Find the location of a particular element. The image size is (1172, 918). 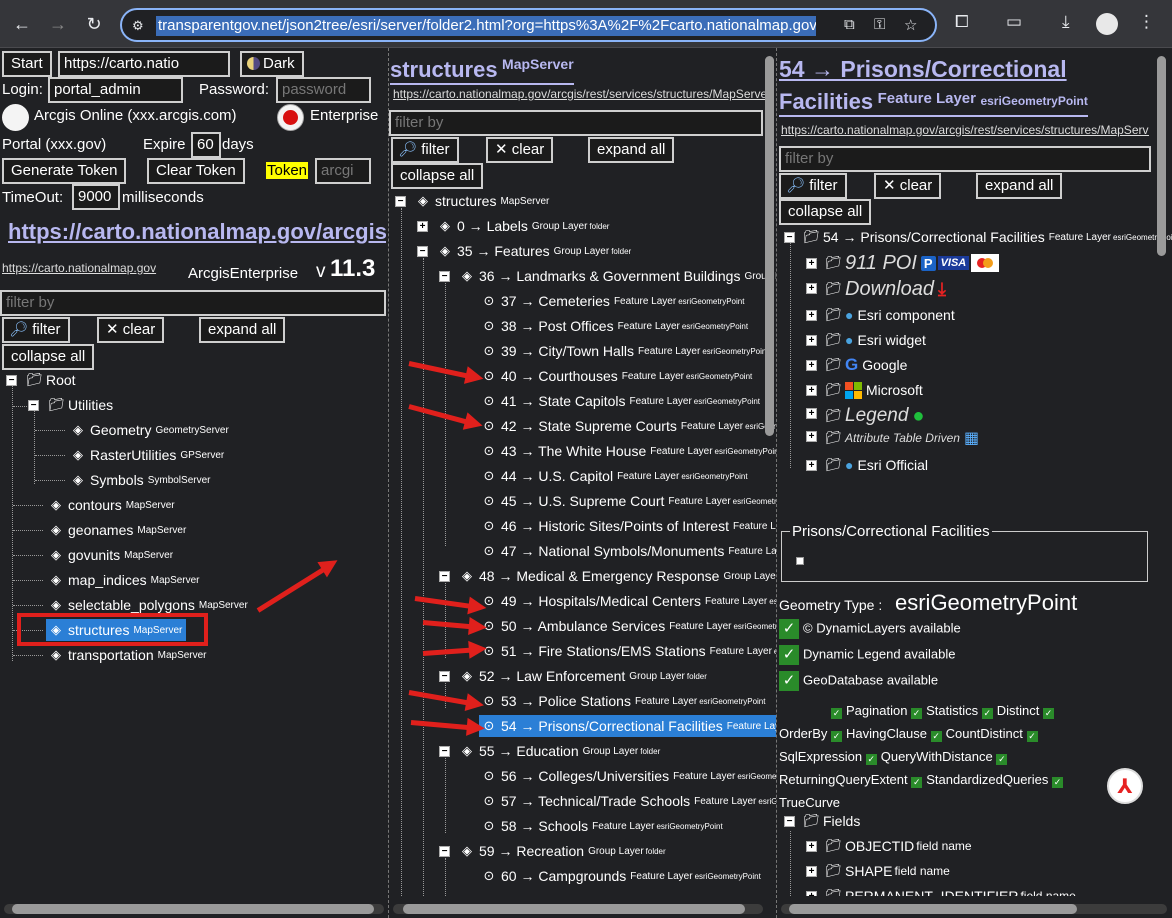

extensions-icon: ⧠ is located at coordinates (962, 22).